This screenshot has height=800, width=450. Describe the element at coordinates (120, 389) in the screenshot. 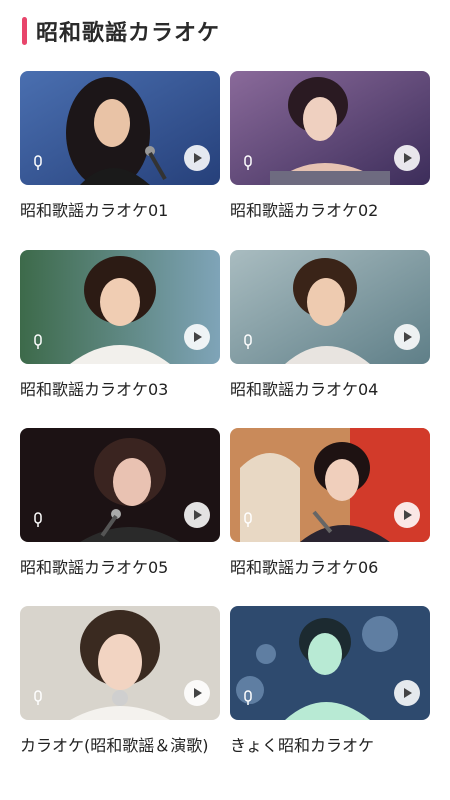

I see `card-title: 昭和歌謡カラオケ03` at that location.